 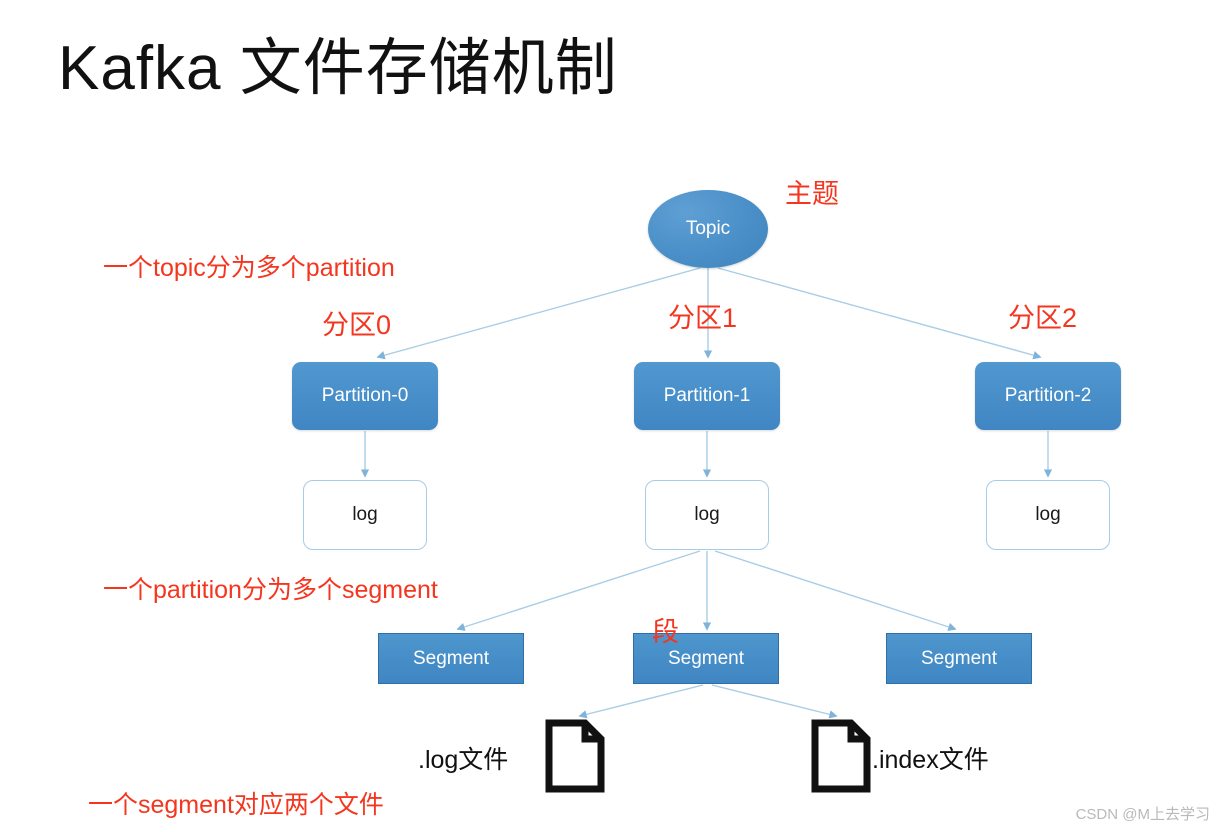 I want to click on node-topic: Topic, so click(x=708, y=229).